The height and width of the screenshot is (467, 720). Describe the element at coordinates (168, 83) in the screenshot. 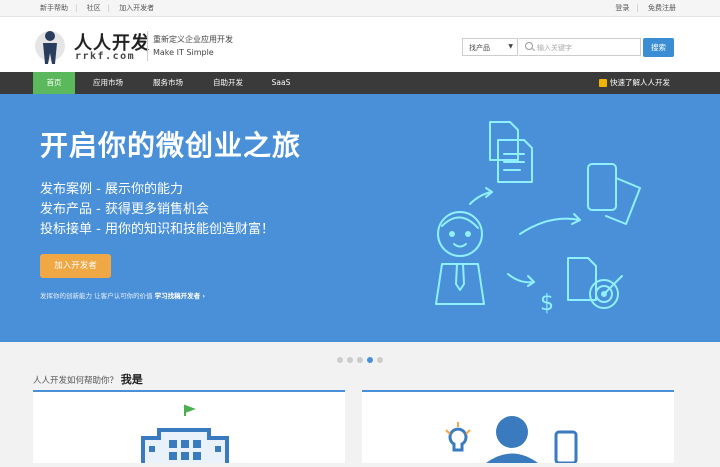

I see `nav-item-service-market: 服务市场` at that location.